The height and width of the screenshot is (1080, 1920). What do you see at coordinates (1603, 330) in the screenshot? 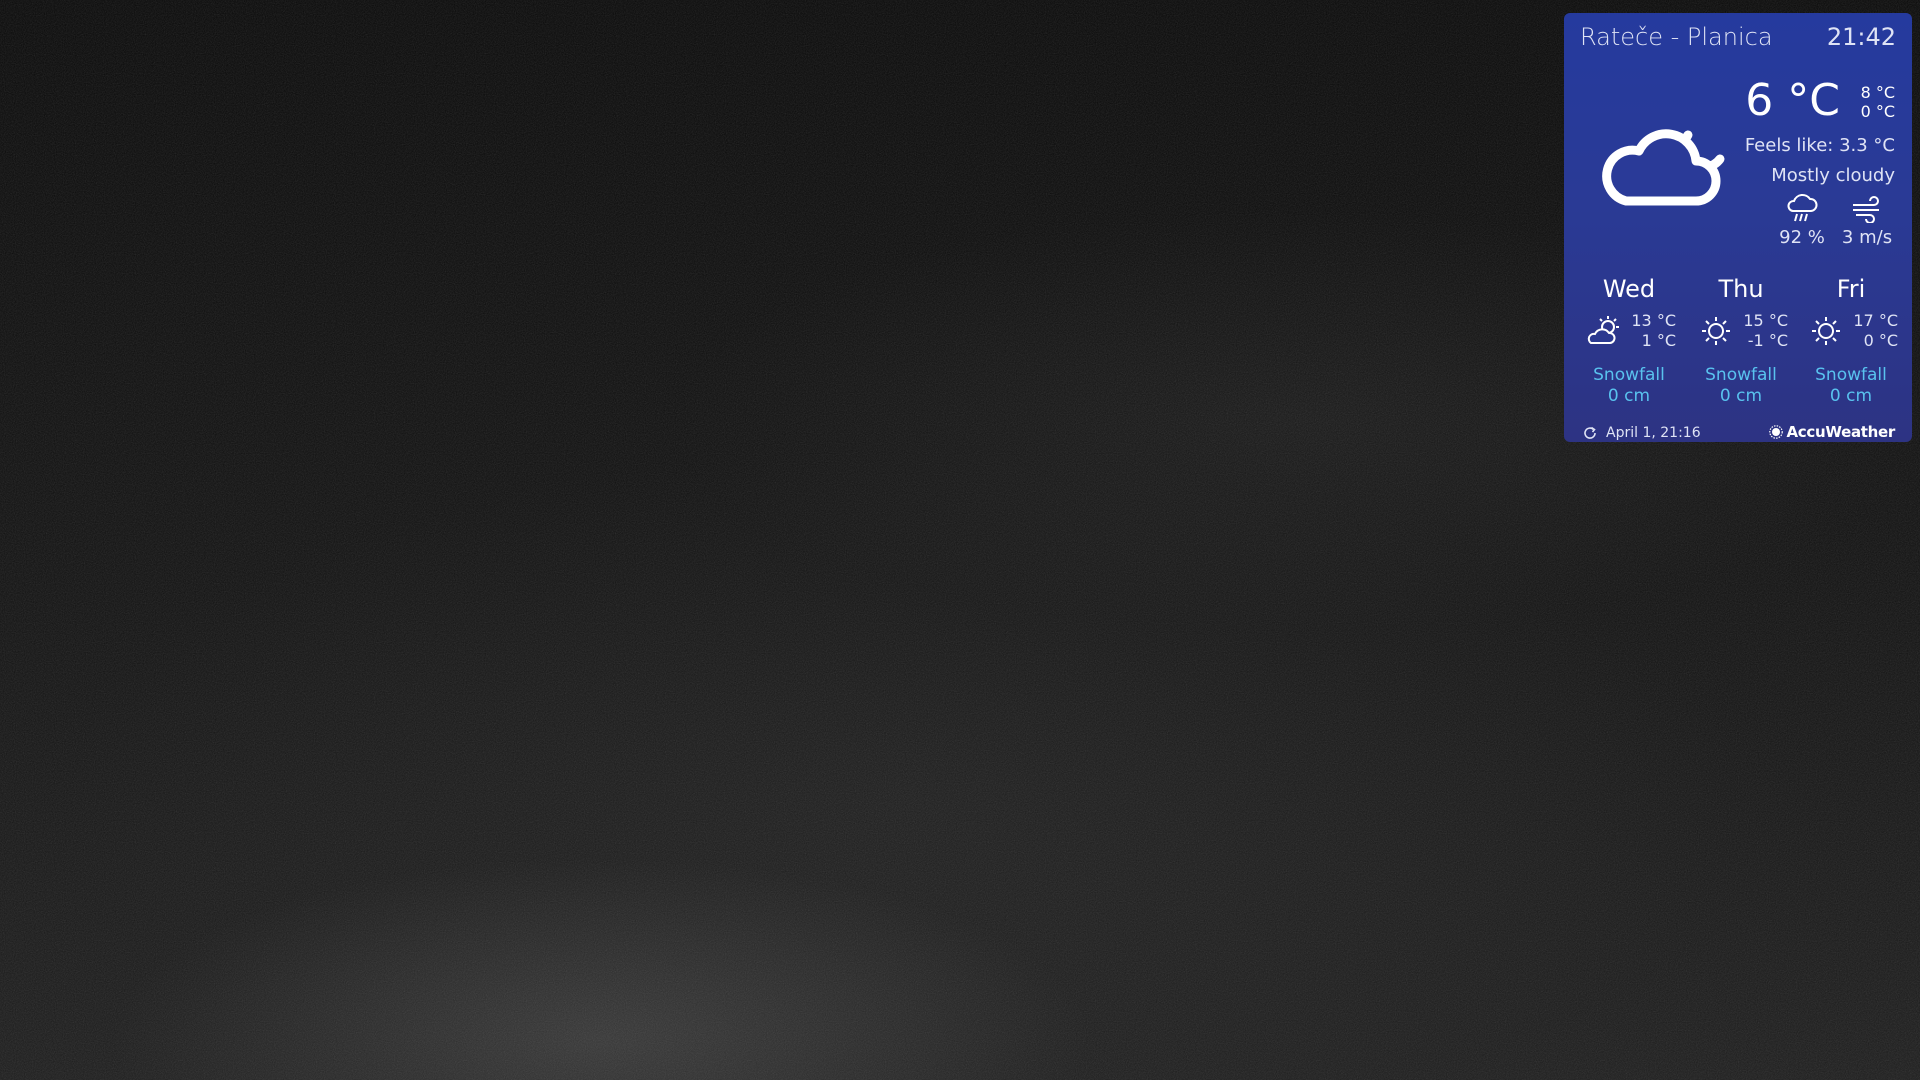
I see `partly-cloudy-icon` at bounding box center [1603, 330].